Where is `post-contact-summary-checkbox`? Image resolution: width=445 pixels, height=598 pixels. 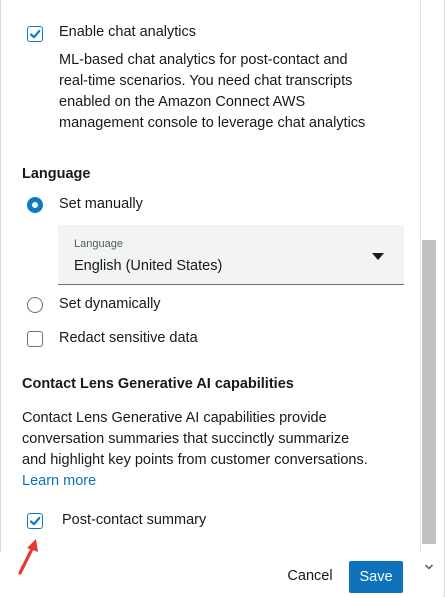
post-contact-summary-checkbox is located at coordinates (35, 521).